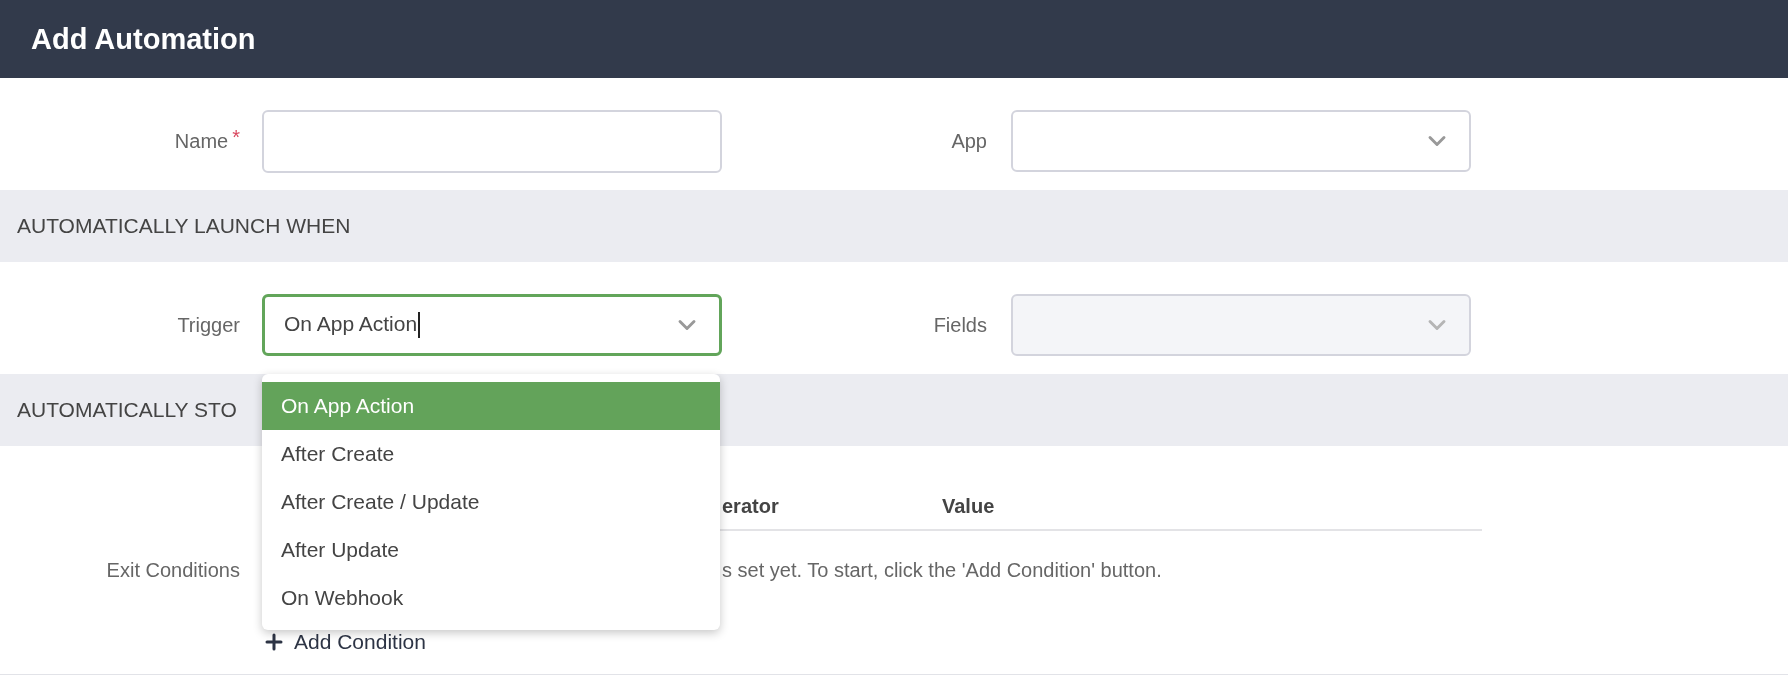 The width and height of the screenshot is (1788, 686). I want to click on dropdown-option: On Webhook, so click(491, 598).